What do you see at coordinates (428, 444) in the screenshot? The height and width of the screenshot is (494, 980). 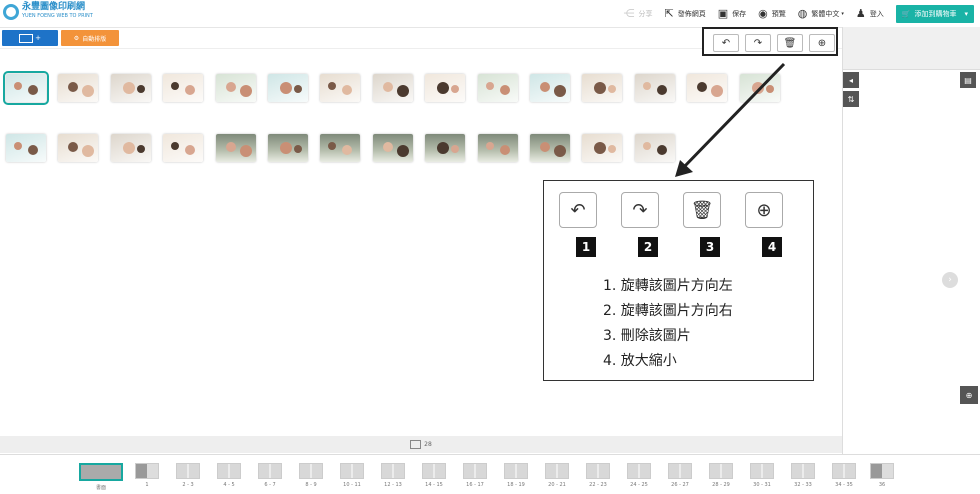 I see `photo-count: 28` at bounding box center [428, 444].